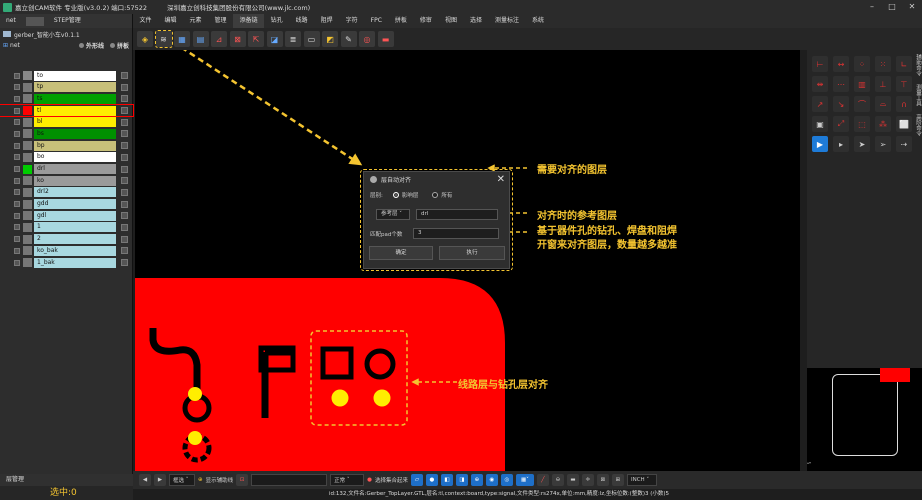 This screenshot has width=922, height=500. What do you see at coordinates (376, 21) in the screenshot?
I see `menu-item: FPC` at bounding box center [376, 21].